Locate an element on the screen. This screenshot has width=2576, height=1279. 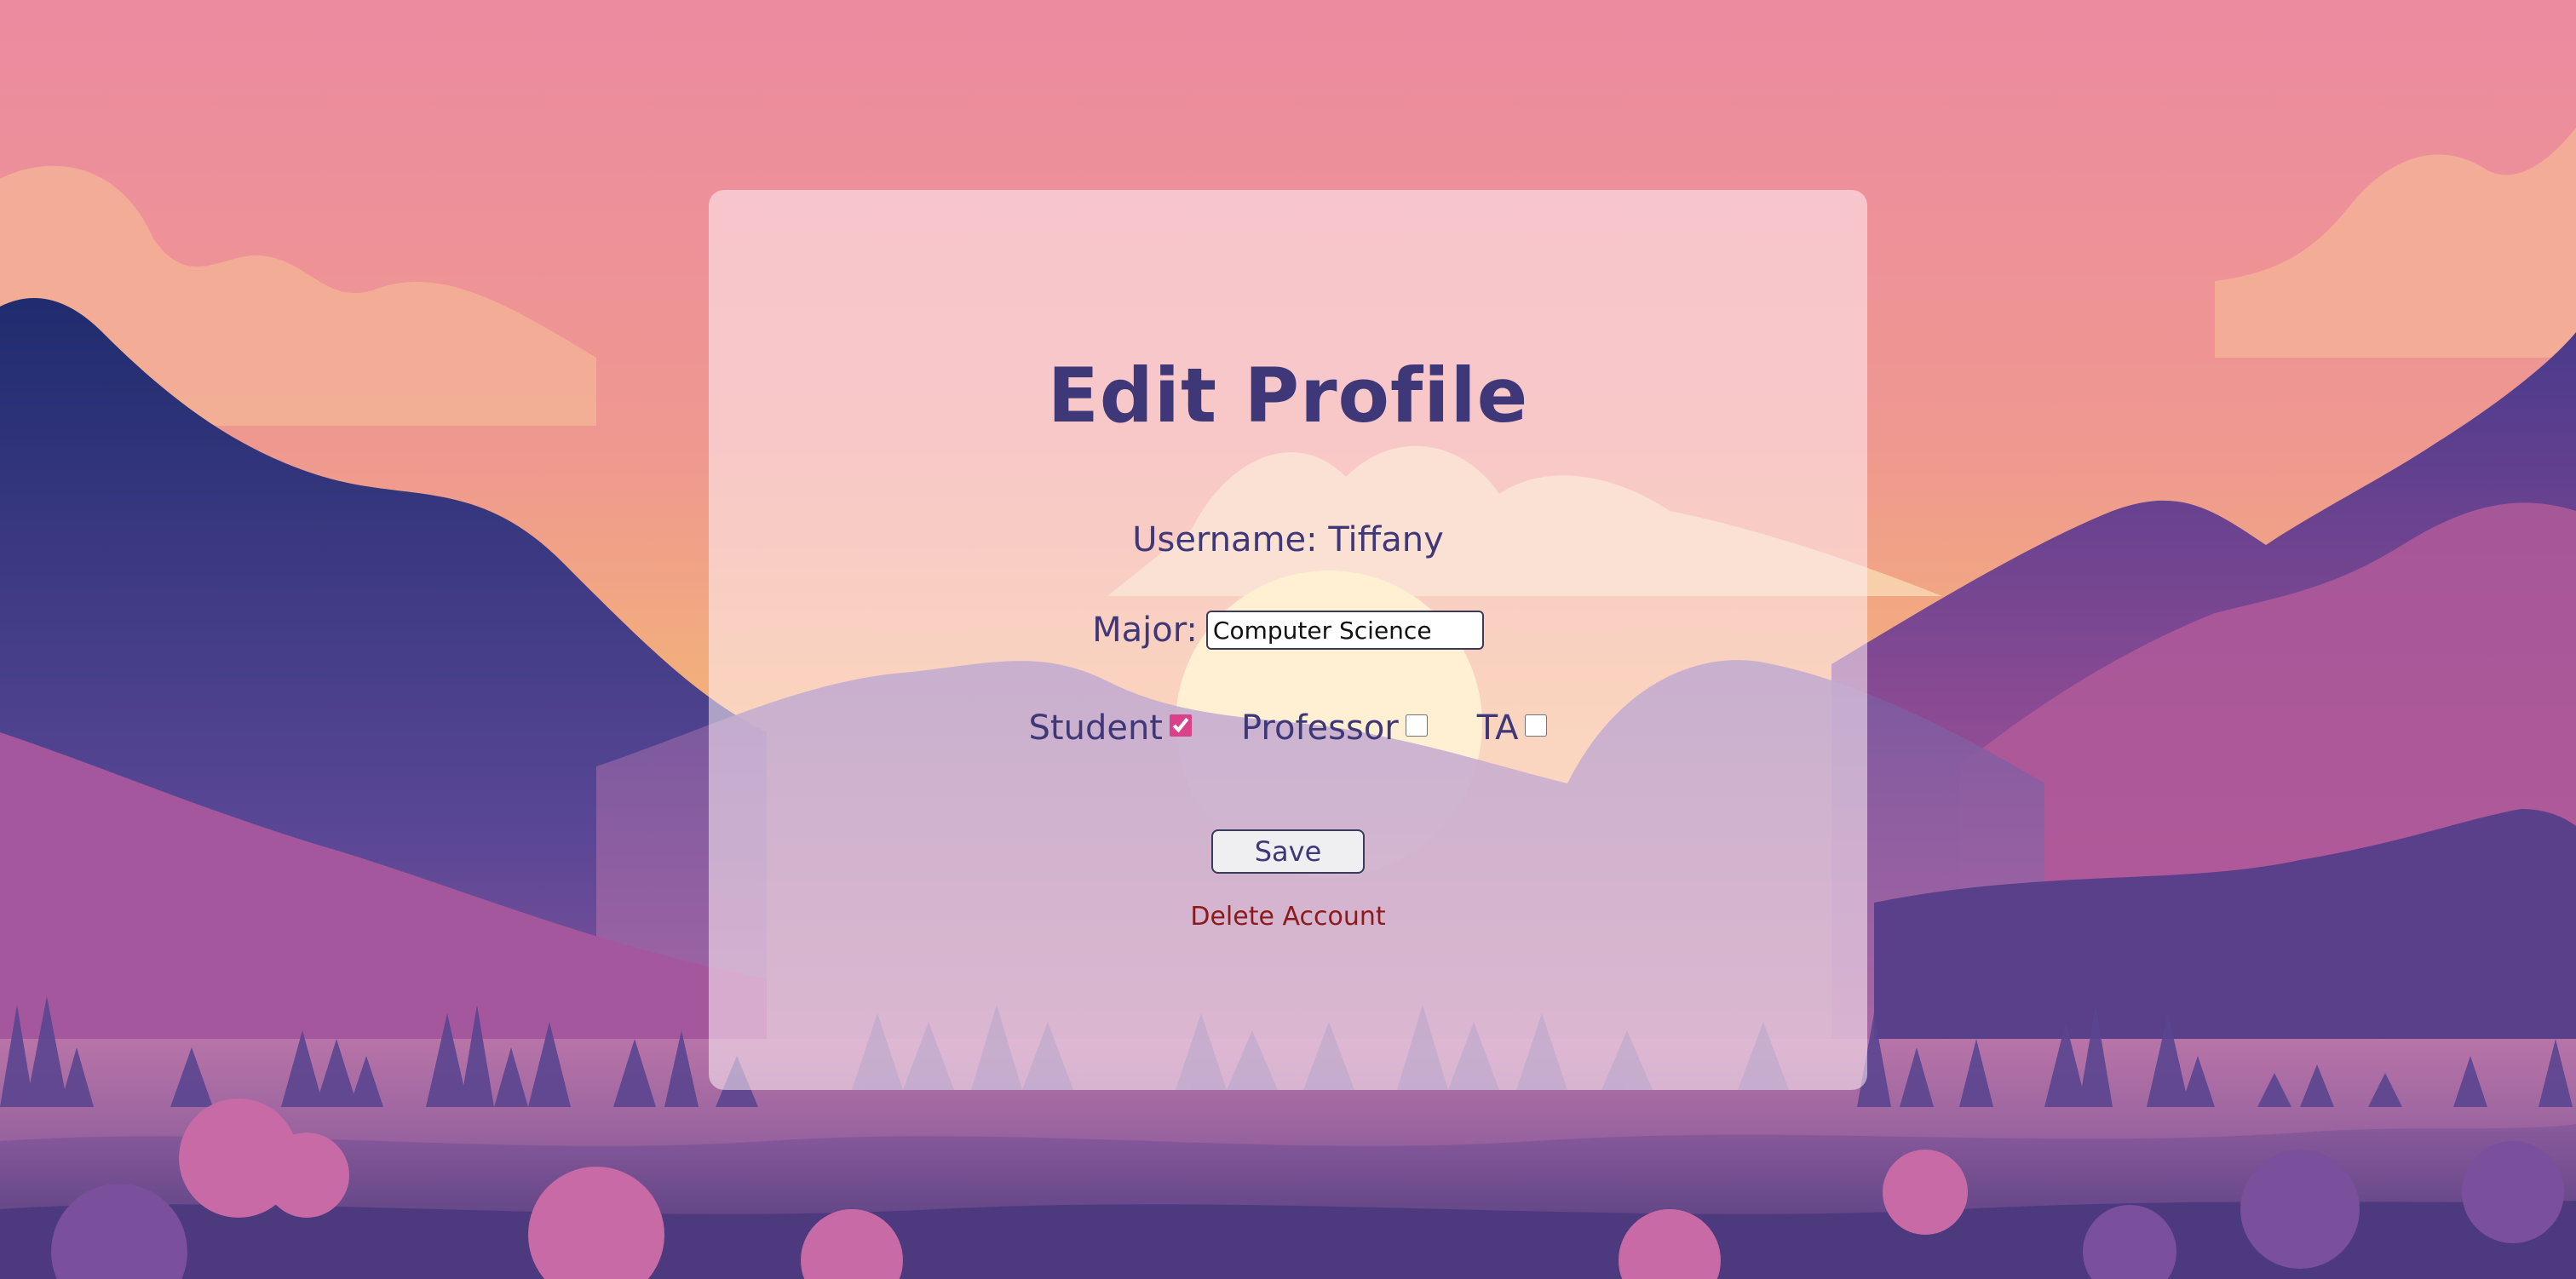
role-ta: TA is located at coordinates (1513, 728).